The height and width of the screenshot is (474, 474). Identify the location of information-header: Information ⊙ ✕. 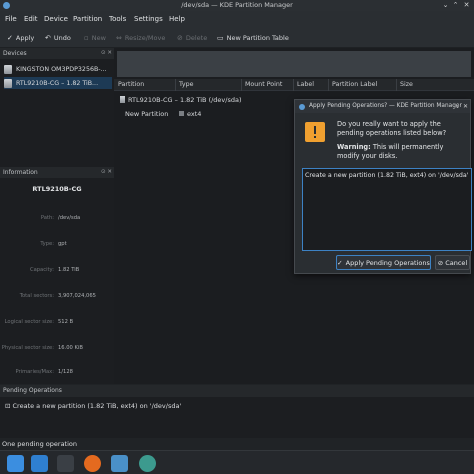
(57, 172).